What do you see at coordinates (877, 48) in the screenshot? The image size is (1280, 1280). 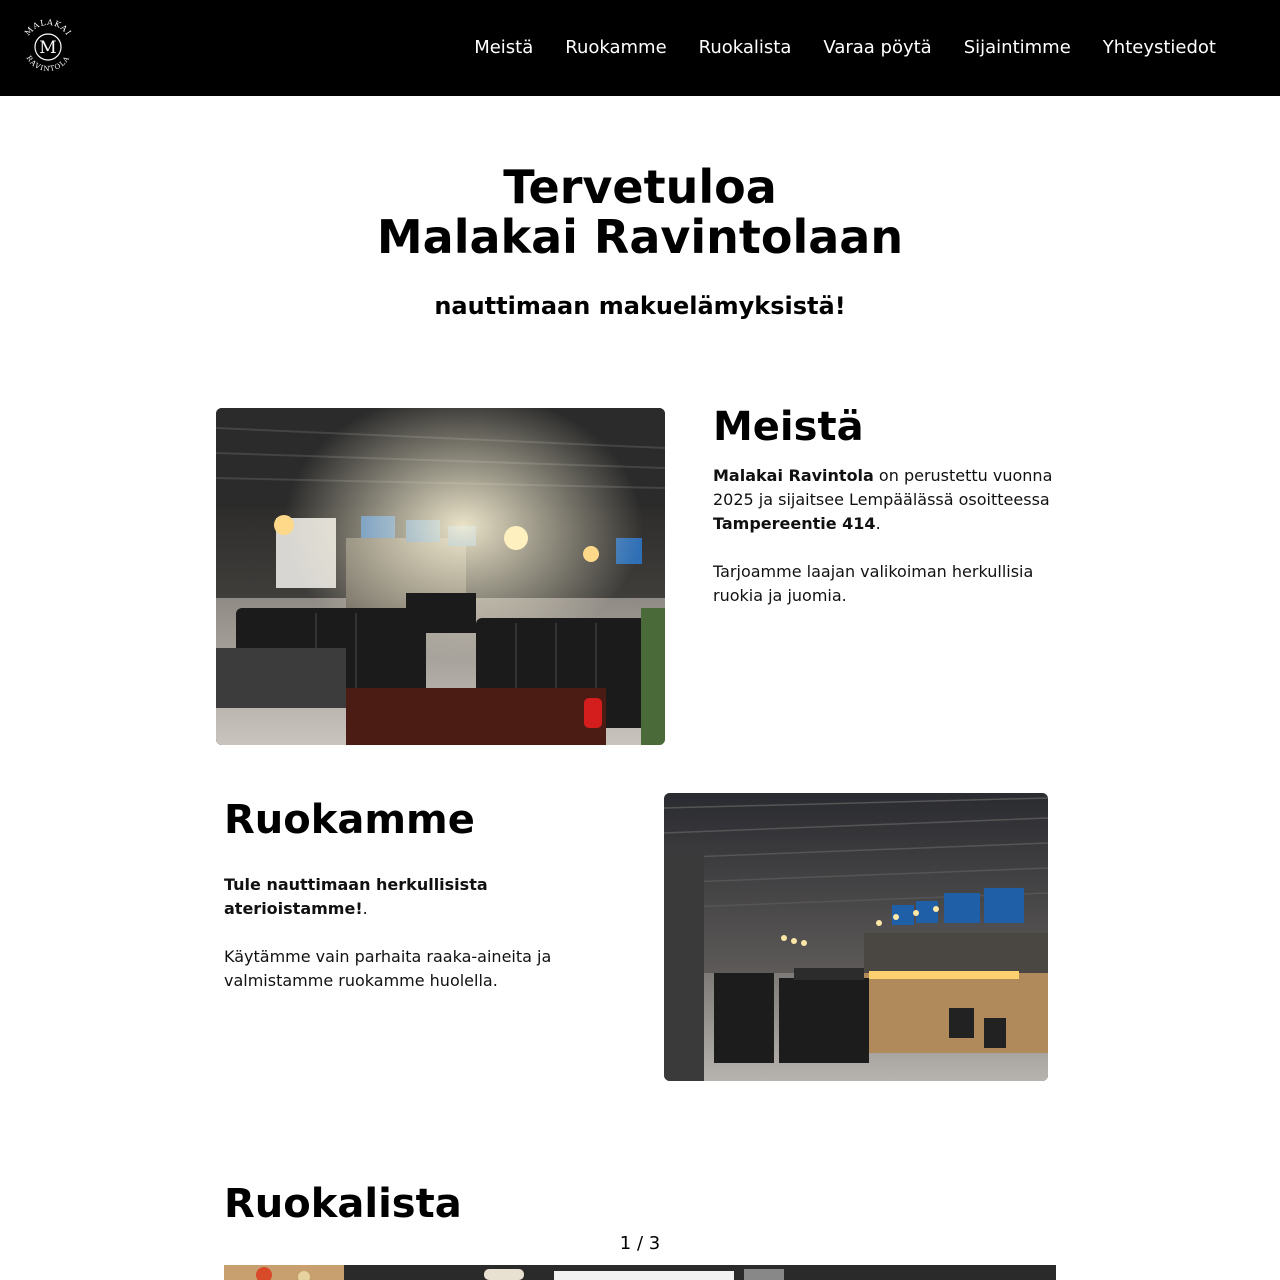 I see `nav-link-varaa-poyta: Varaa pöytä` at bounding box center [877, 48].